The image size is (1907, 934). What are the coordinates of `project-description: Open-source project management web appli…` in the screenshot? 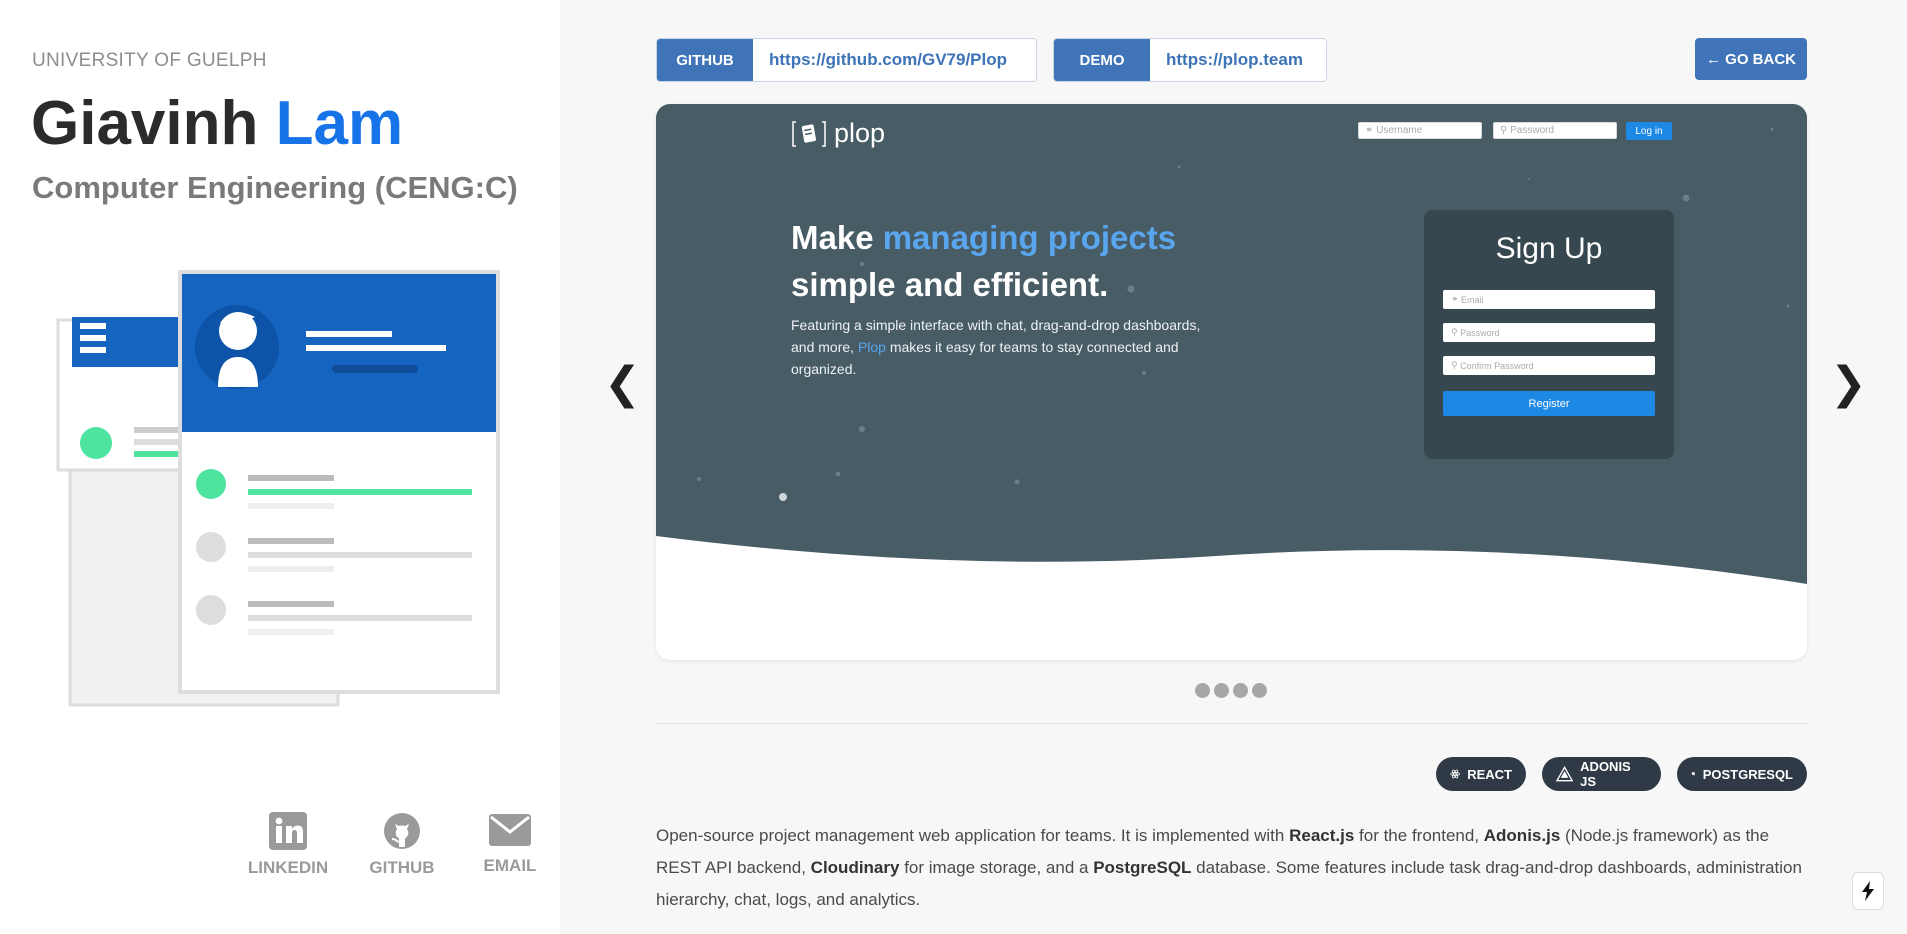 It's located at (1236, 868).